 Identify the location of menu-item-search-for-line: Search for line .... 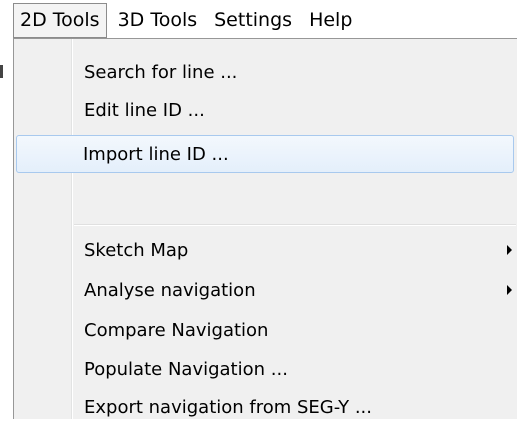
(265, 72).